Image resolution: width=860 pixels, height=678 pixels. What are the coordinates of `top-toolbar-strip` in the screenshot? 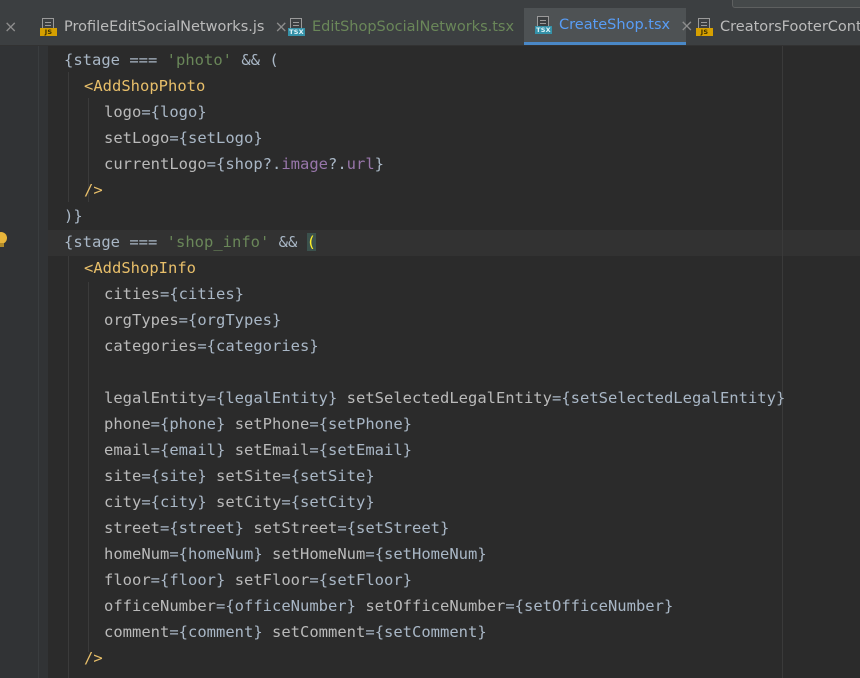 It's located at (430, 4).